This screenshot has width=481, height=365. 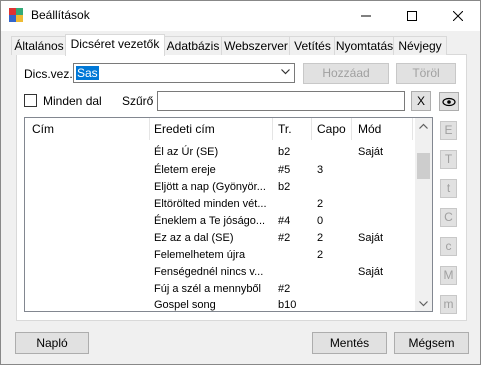 I want to click on side-button-e: E, so click(x=448, y=130).